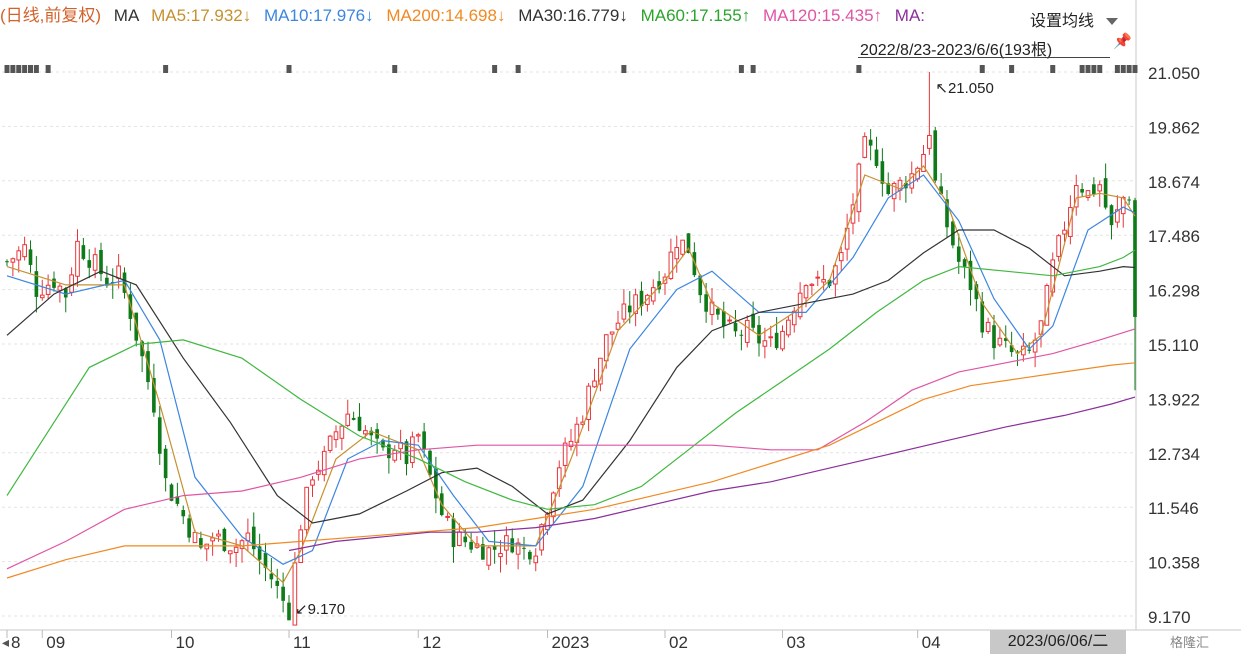 The width and height of the screenshot is (1241, 657). Describe the element at coordinates (678, 642) in the screenshot. I see `x-tick-label: 02` at that location.